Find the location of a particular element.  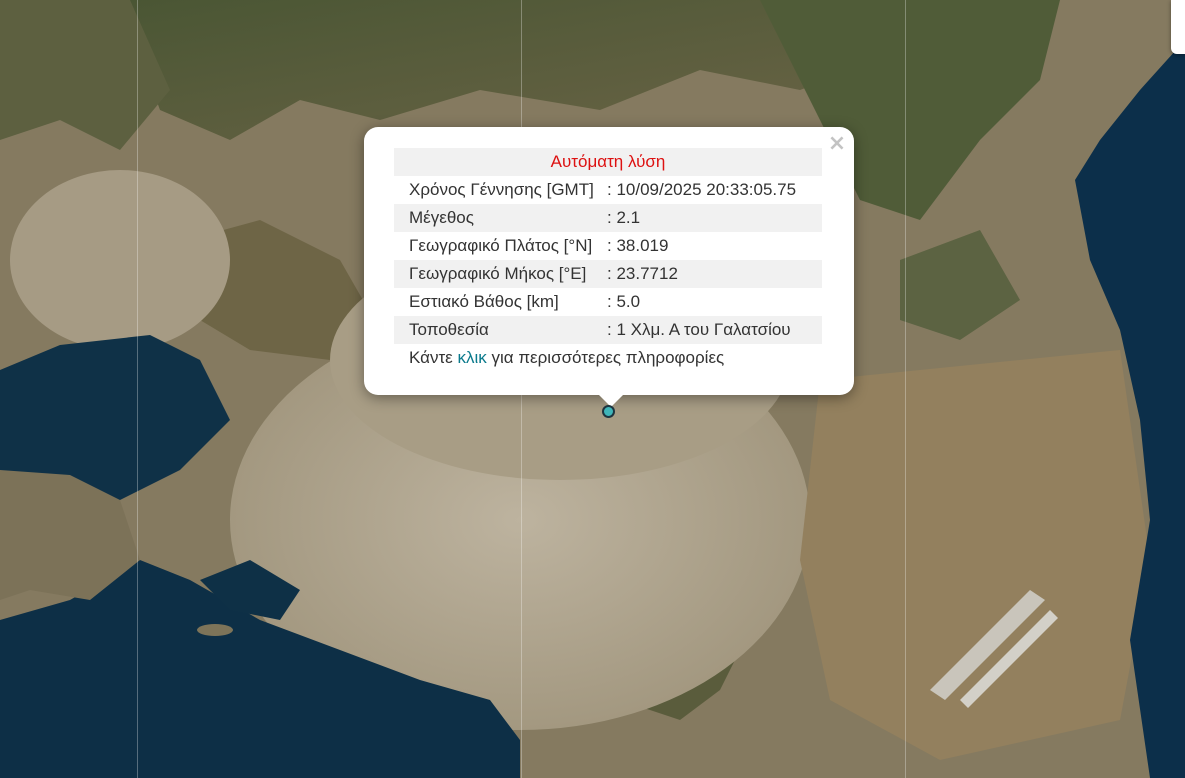

info-label: Γεωγραφικό Μήκος [°E] is located at coordinates (498, 273).